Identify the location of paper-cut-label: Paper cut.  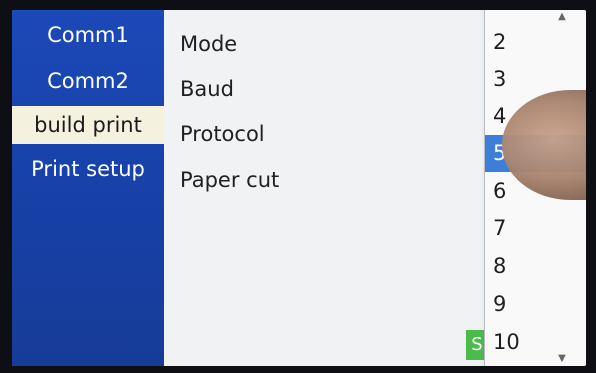
(230, 180).